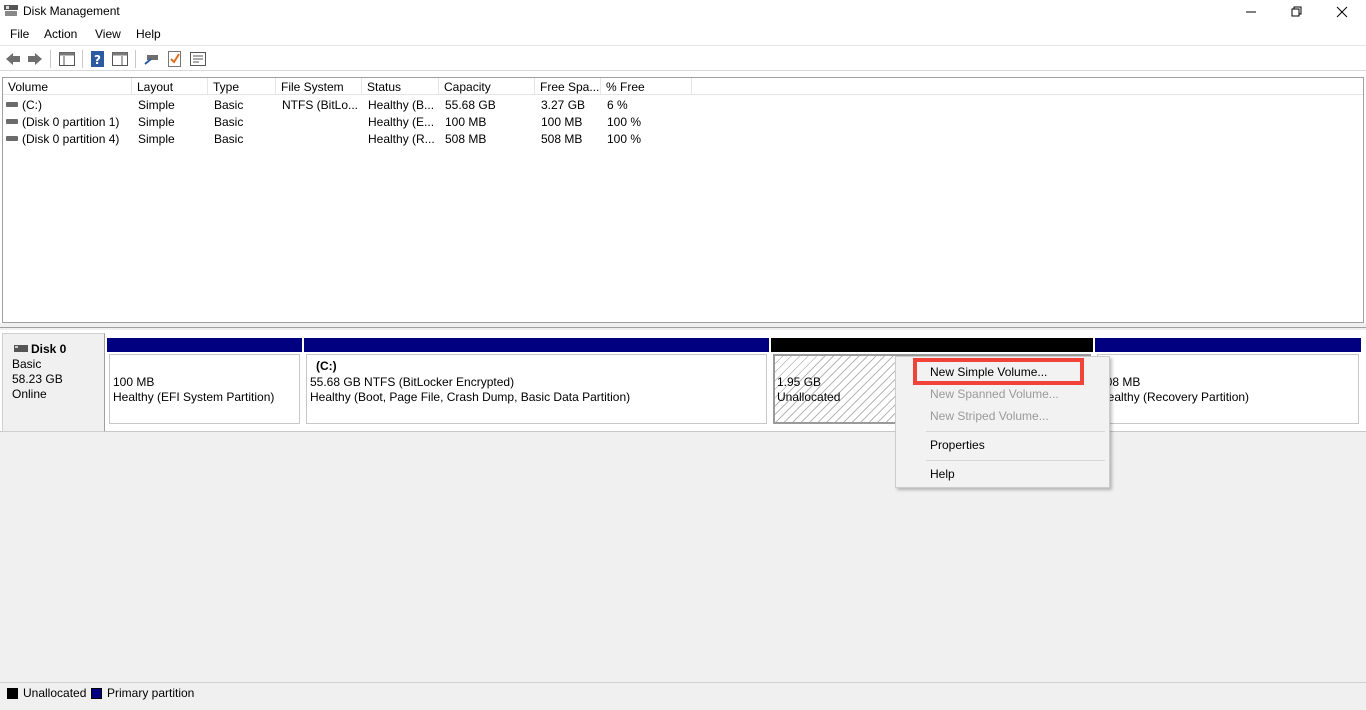  Describe the element at coordinates (19, 34) in the screenshot. I see `menu-file: File` at that location.